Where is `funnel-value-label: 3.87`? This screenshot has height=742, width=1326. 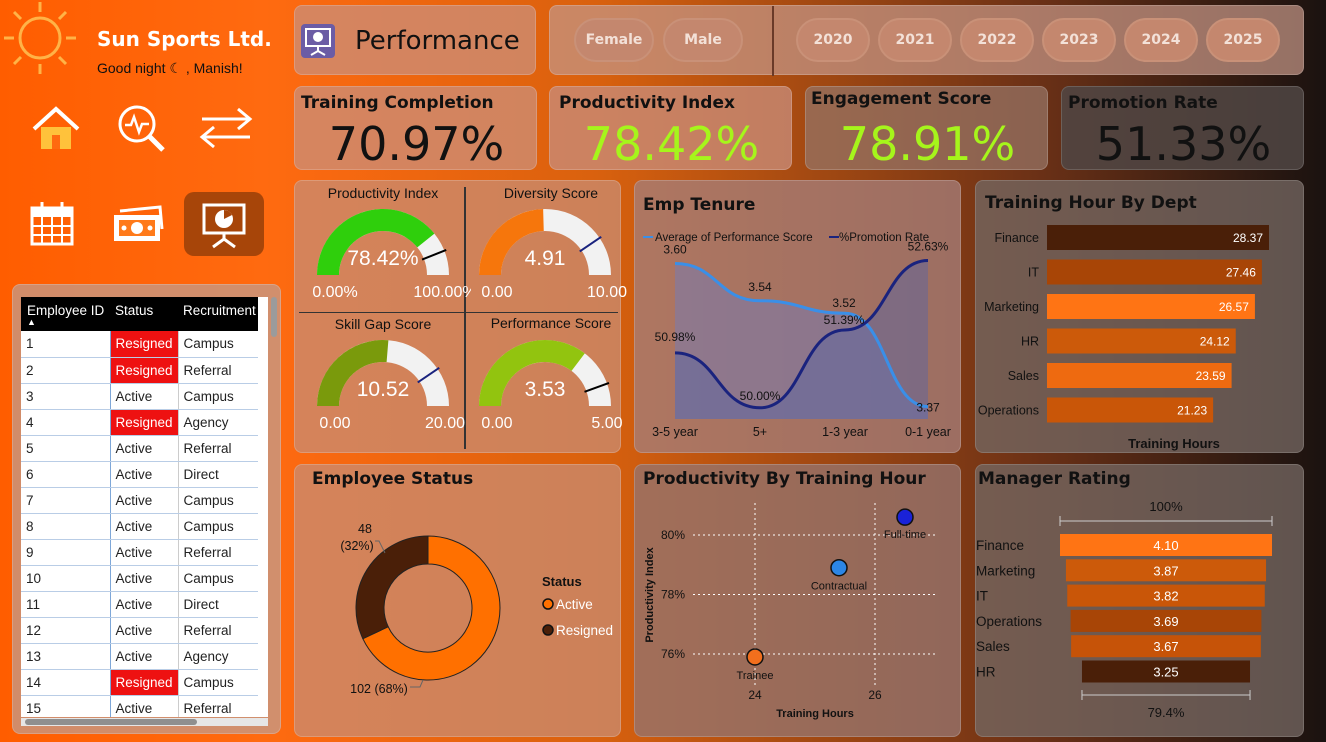 funnel-value-label: 3.87 is located at coordinates (1165, 570).